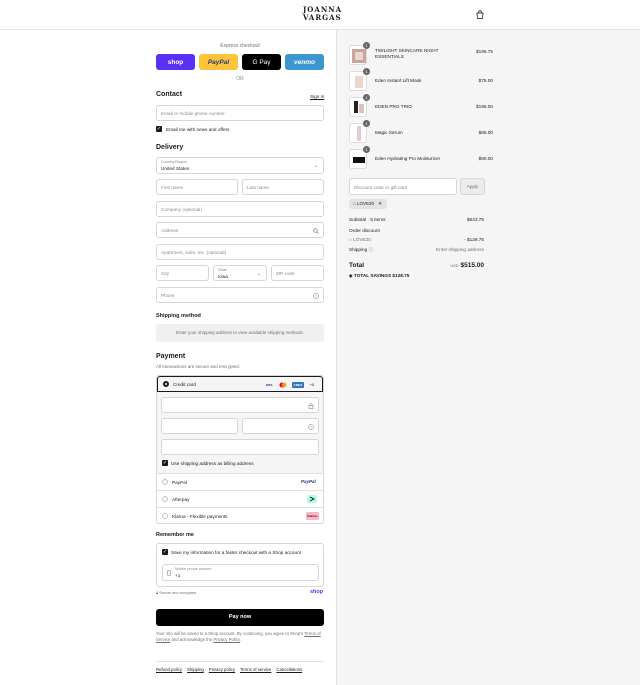  I want to click on header: JOANNA VARGAS, so click(320, 15).